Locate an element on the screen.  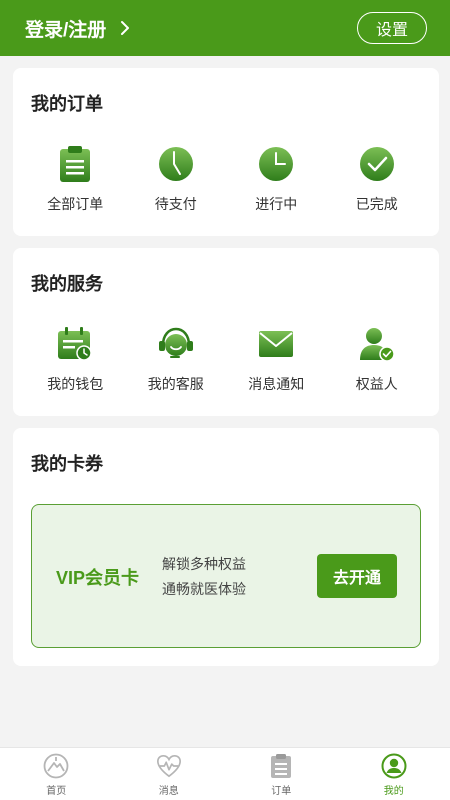
check-circle-icon is located at coordinates (377, 164).